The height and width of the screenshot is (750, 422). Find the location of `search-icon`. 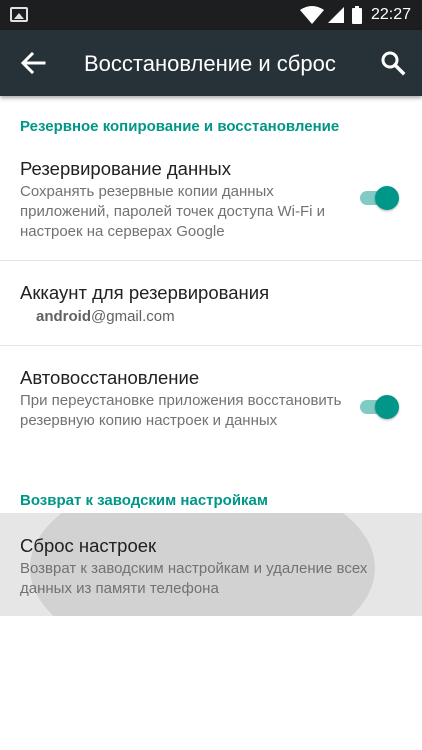

search-icon is located at coordinates (393, 63).